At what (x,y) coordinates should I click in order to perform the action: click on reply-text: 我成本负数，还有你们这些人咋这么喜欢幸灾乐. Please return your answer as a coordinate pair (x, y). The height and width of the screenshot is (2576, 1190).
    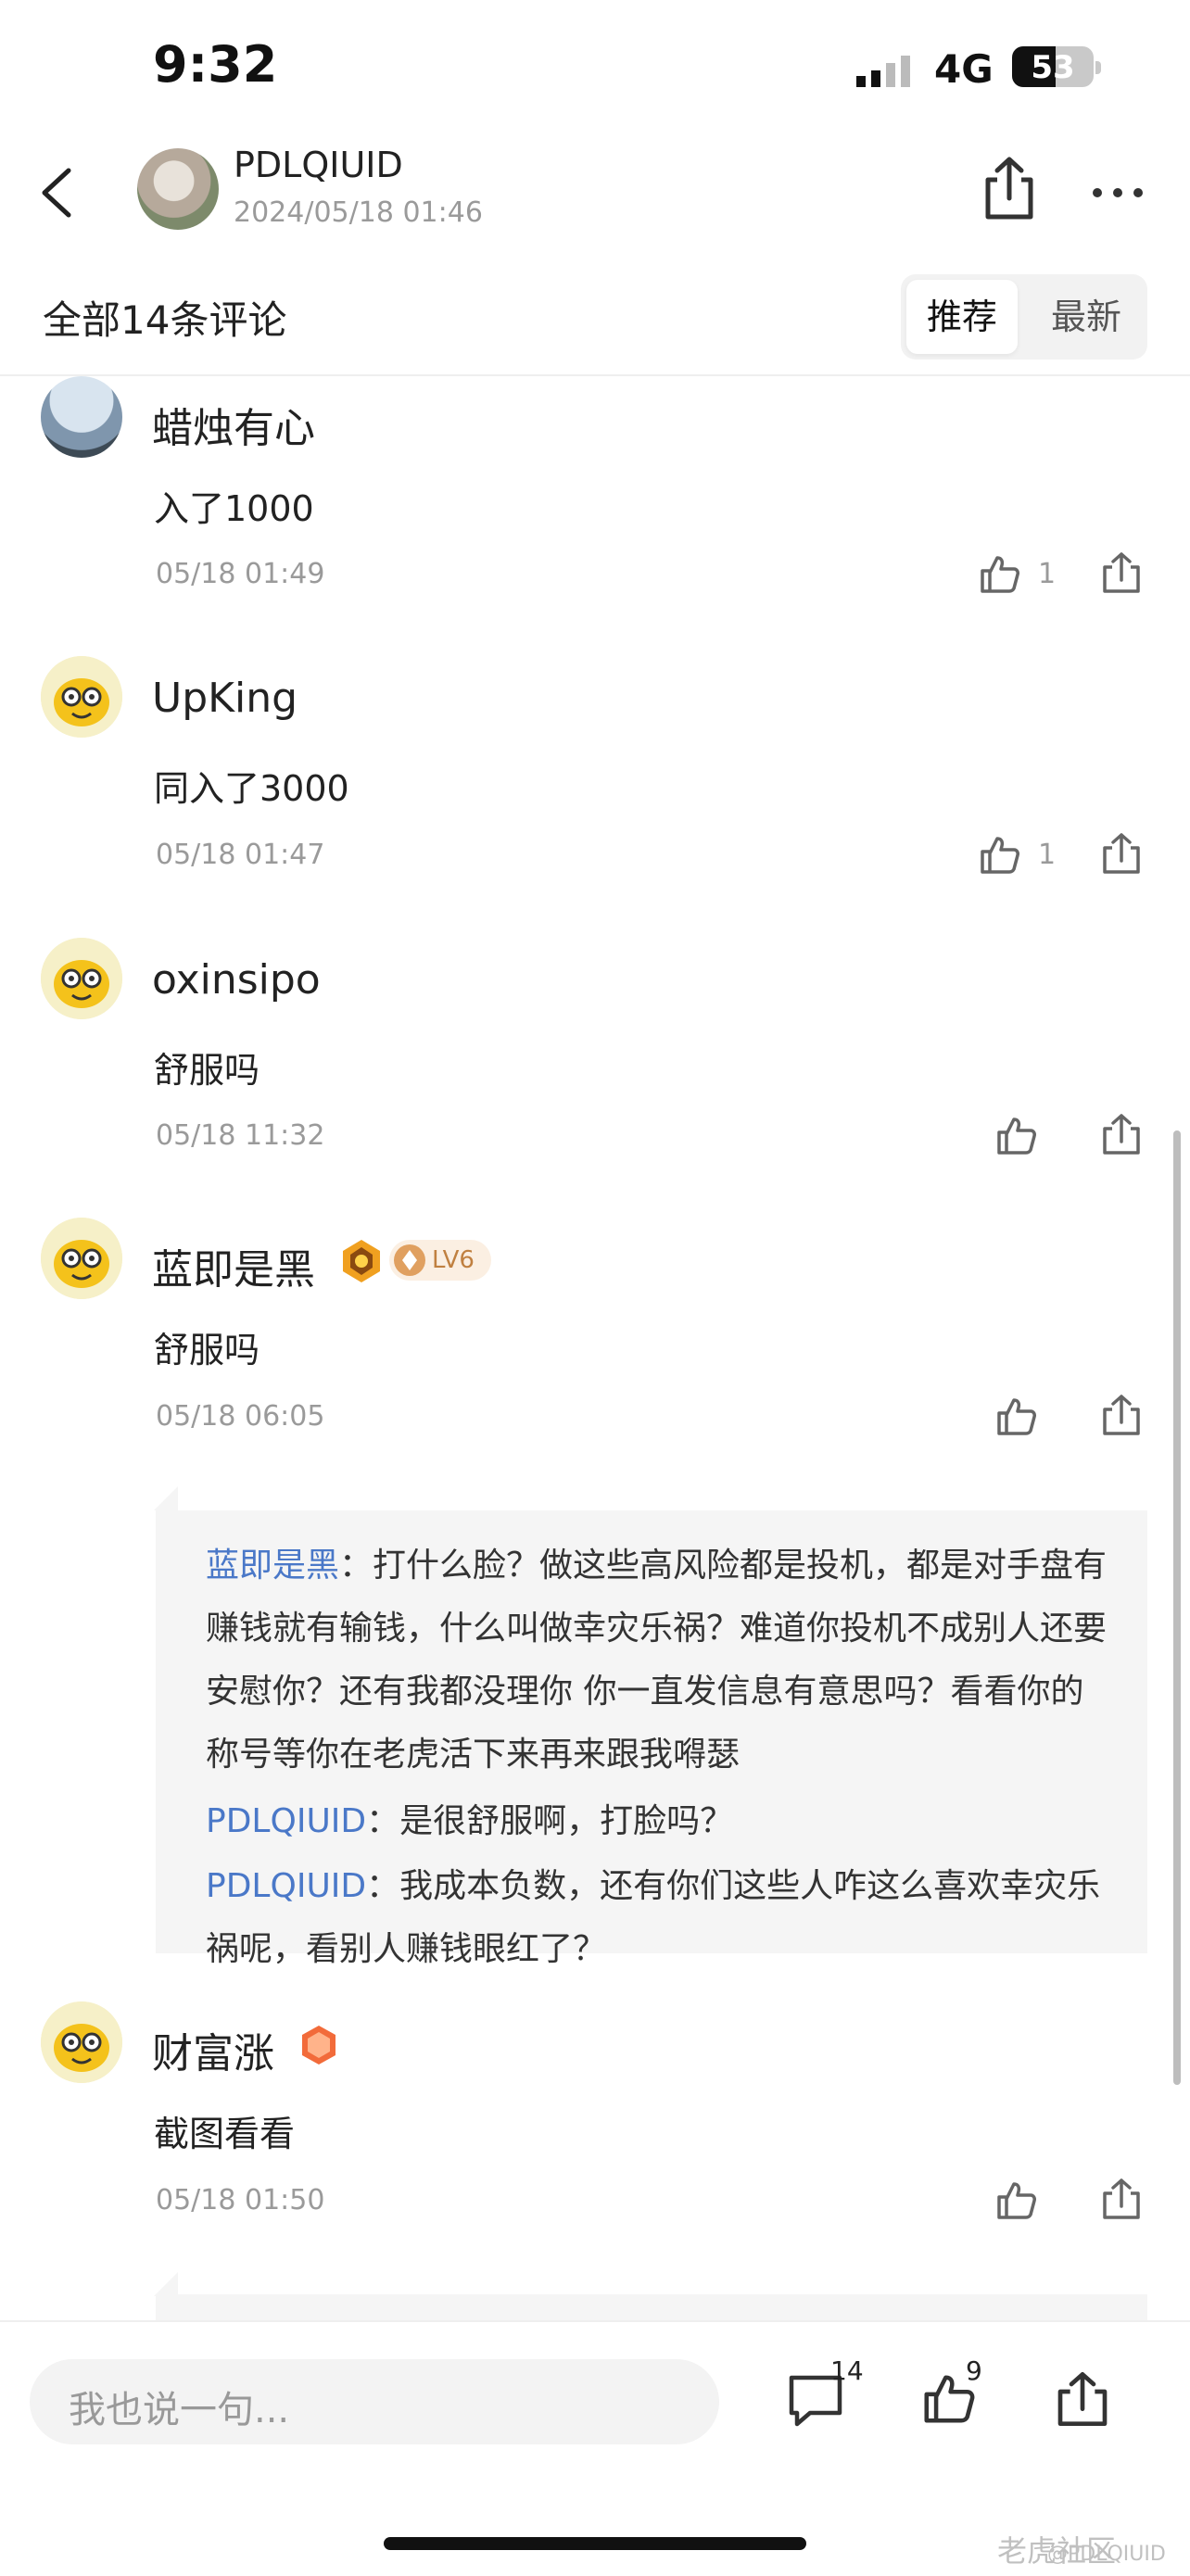
    Looking at the image, I should click on (750, 1886).